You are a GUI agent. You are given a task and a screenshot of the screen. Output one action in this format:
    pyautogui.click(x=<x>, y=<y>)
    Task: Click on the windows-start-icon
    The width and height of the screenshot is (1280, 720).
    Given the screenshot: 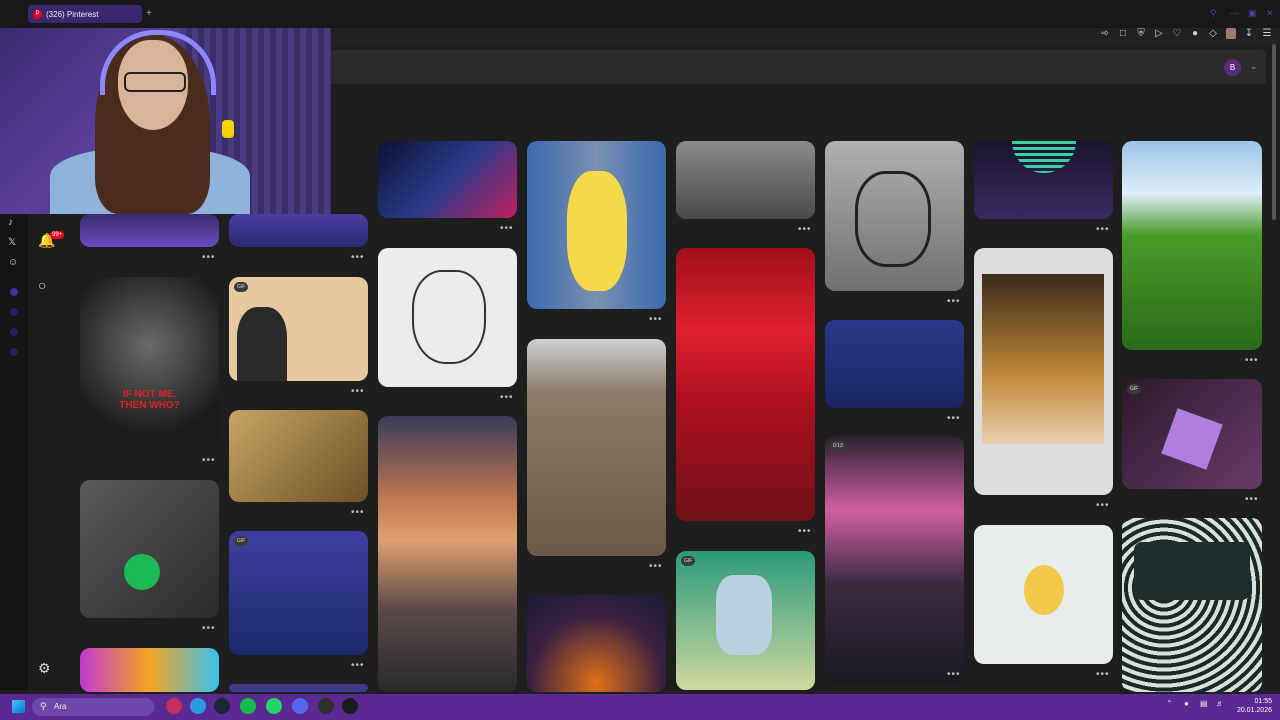 What is the action you would take?
    pyautogui.click(x=18, y=706)
    